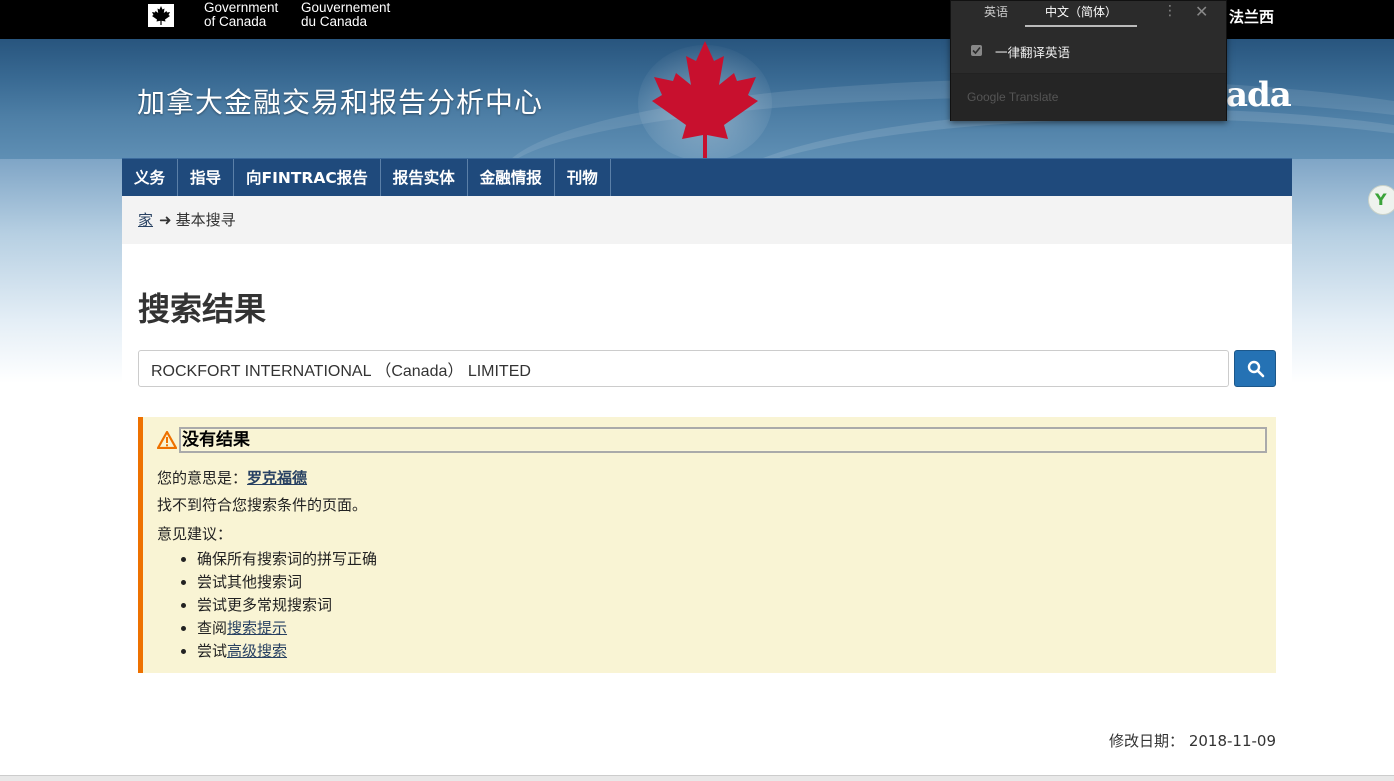 The height and width of the screenshot is (781, 1394). I want to click on language-toggle-link: 法兰西, so click(1251, 16).